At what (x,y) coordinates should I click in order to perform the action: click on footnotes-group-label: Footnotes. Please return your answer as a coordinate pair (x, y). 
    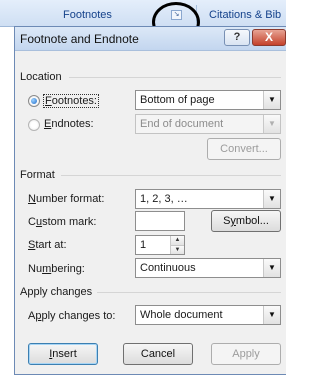
    Looking at the image, I should click on (87, 15).